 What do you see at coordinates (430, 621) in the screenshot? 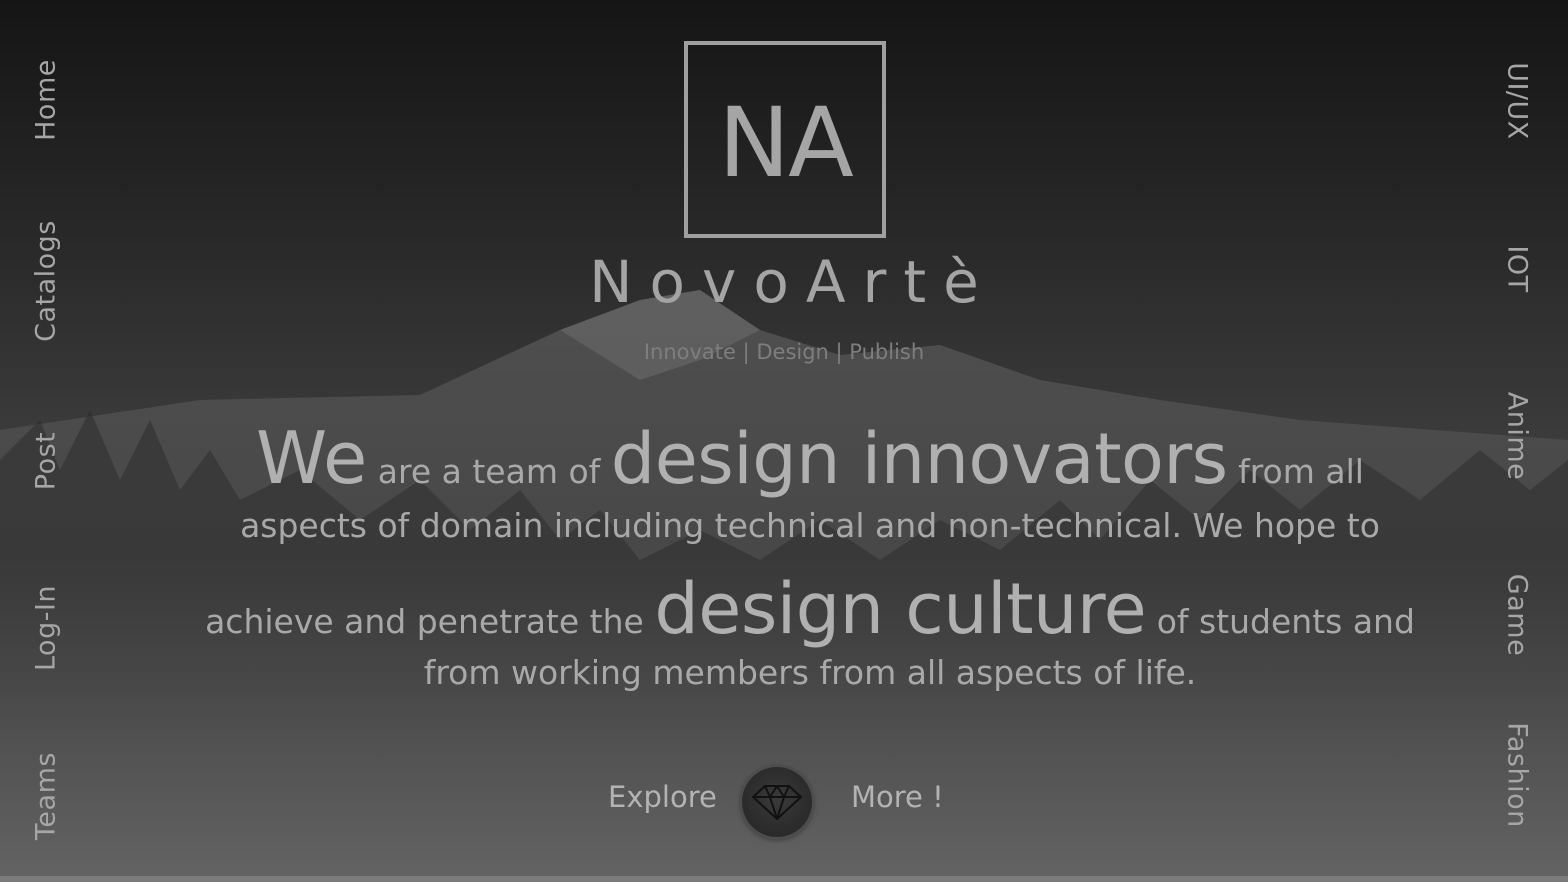
I see `mission-text: achieve and penetrate the` at bounding box center [430, 621].